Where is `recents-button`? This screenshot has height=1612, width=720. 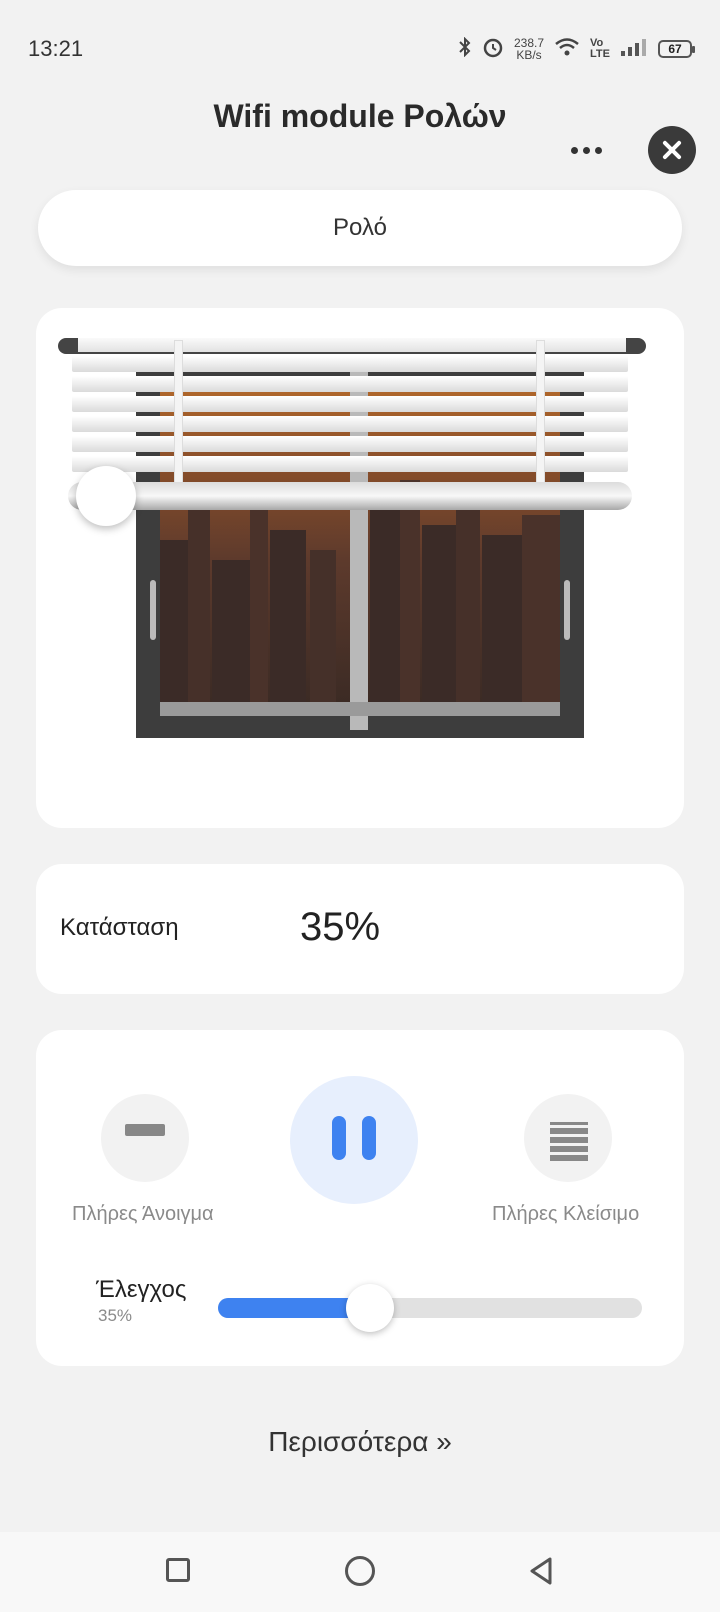
recents-button is located at coordinates (178, 1570).